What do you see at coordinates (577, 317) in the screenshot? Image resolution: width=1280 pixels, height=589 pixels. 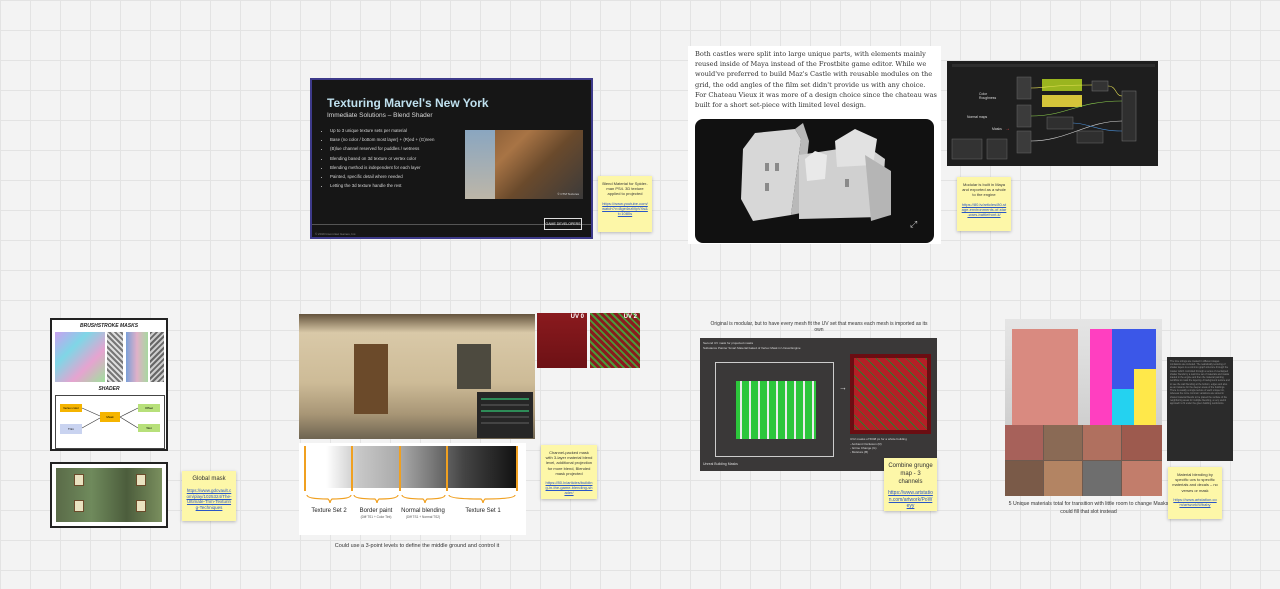 I see `uv0-label: UV 0` at bounding box center [577, 317].